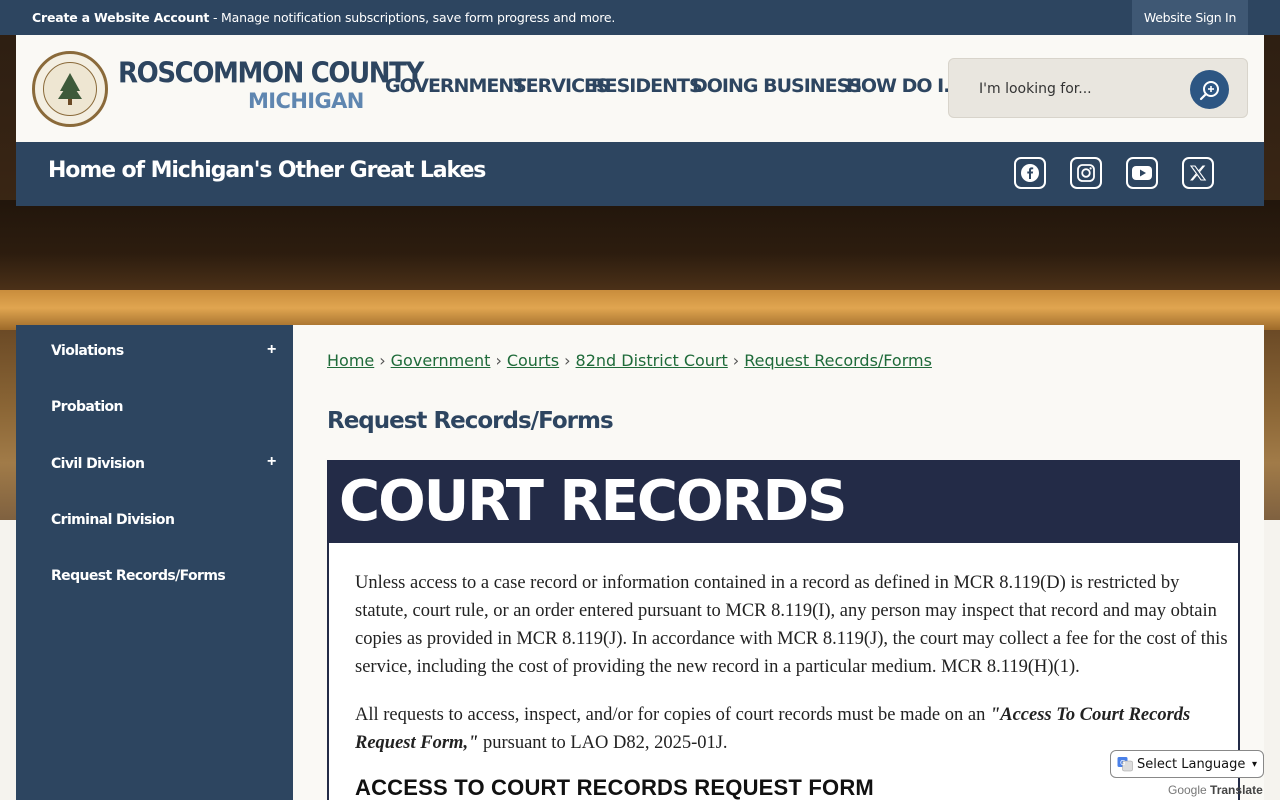 This screenshot has height=800, width=1280. What do you see at coordinates (614, 787) in the screenshot?
I see `request-form-heading: ACCESS TO COURT RECORDS REQUEST FORM` at bounding box center [614, 787].